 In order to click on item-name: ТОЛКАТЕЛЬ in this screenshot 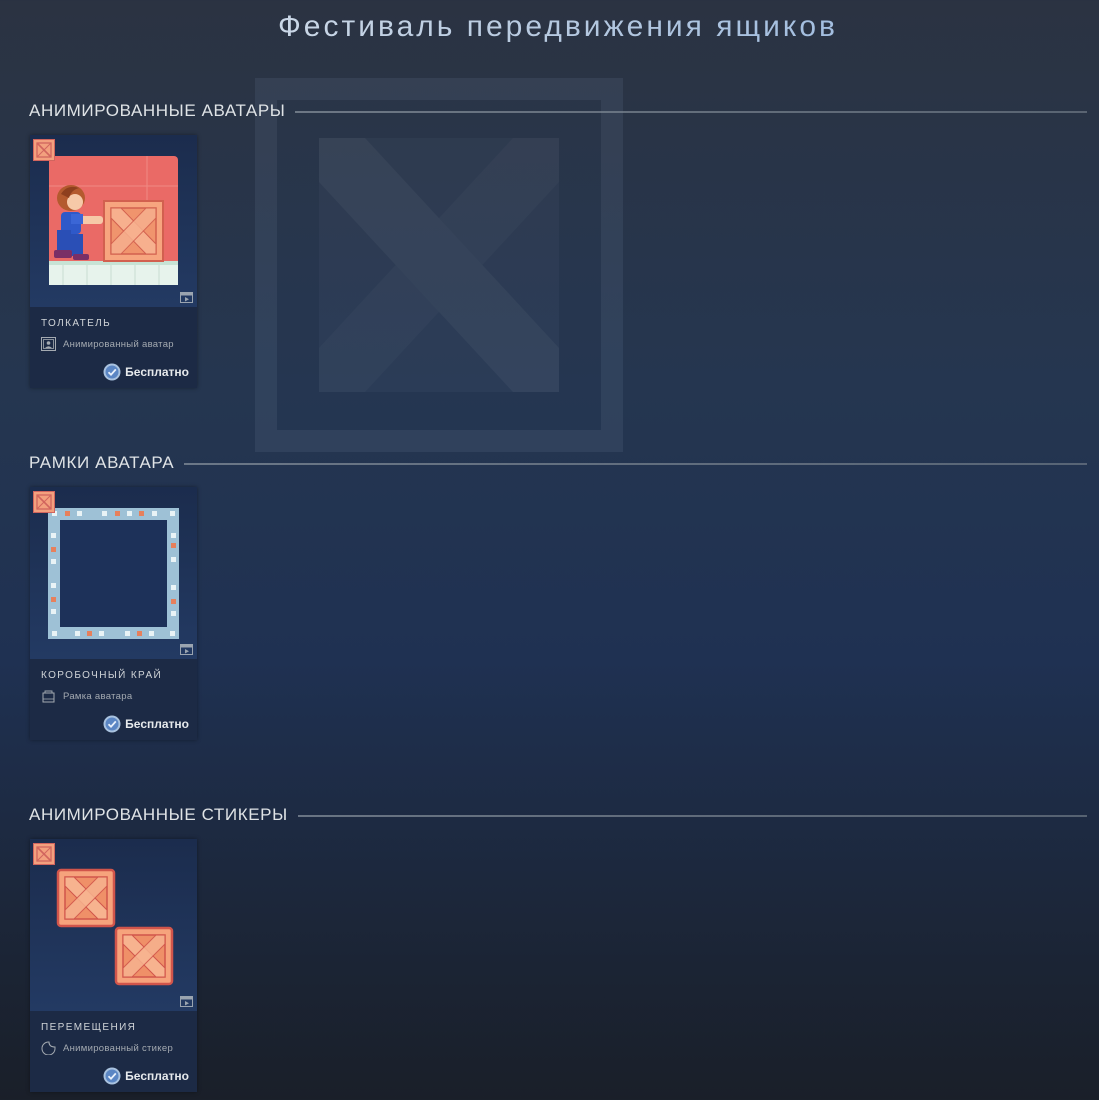, I will do `click(76, 323)`.